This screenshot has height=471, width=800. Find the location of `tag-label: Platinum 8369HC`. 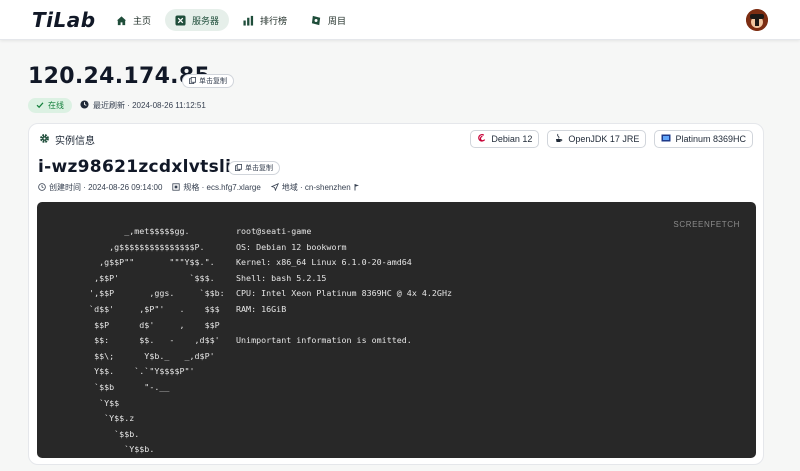

tag-label: Platinum 8369HC is located at coordinates (710, 139).